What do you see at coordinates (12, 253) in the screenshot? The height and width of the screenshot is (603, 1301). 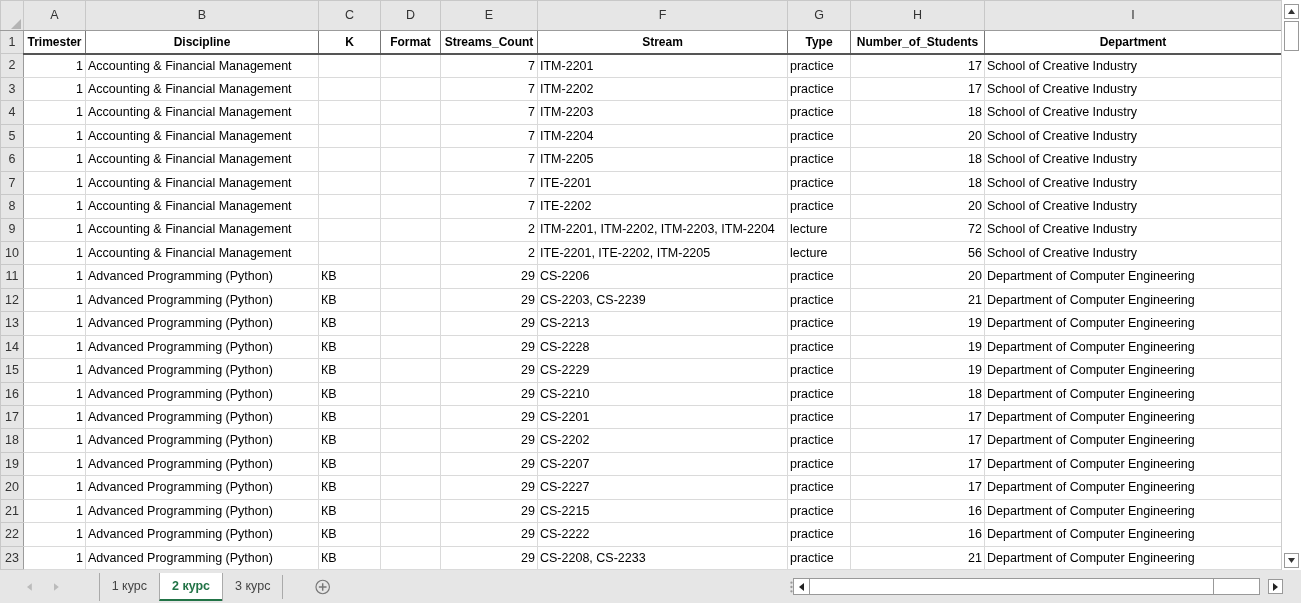 I see `row-number: 10` at bounding box center [12, 253].